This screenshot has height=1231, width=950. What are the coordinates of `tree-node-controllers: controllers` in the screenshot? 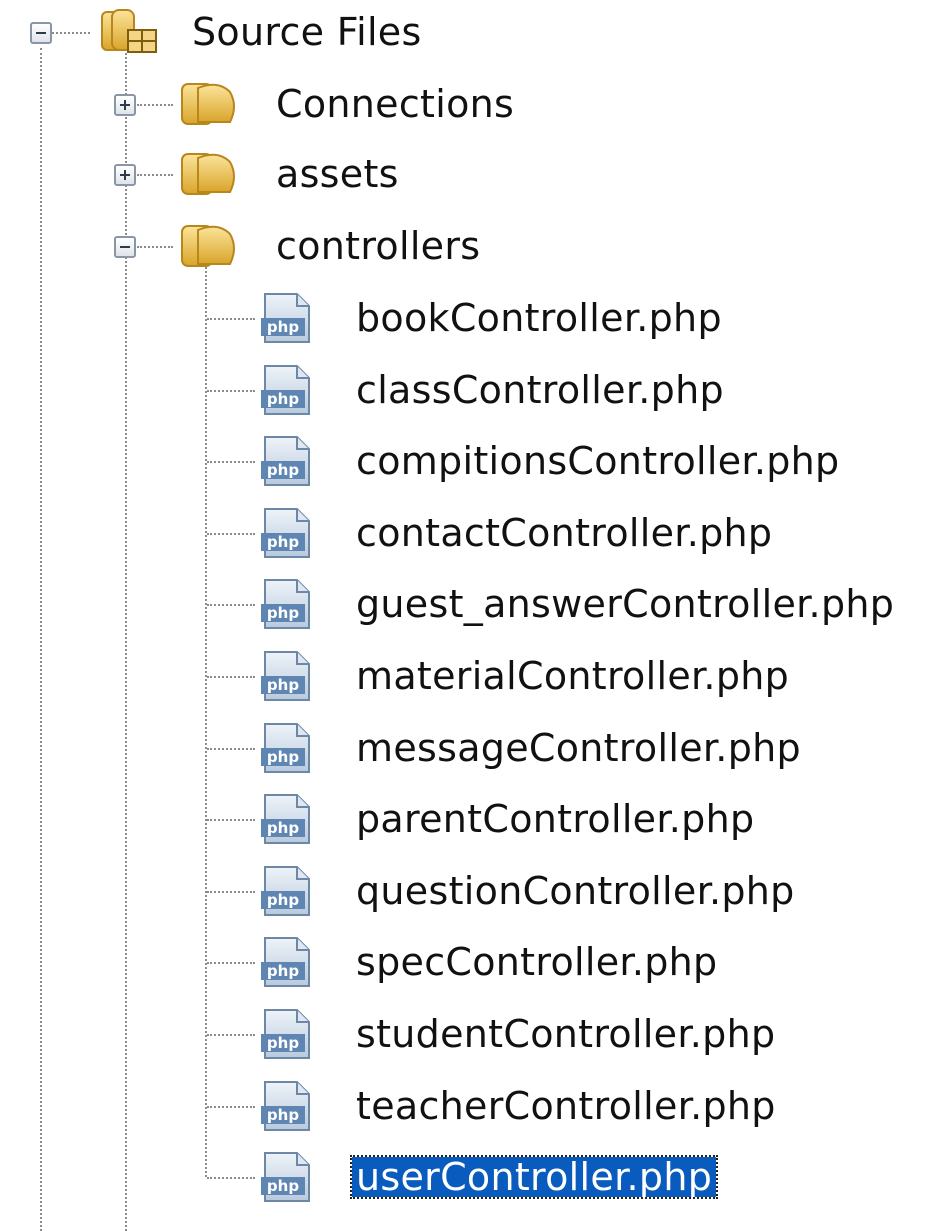 It's located at (280, 245).